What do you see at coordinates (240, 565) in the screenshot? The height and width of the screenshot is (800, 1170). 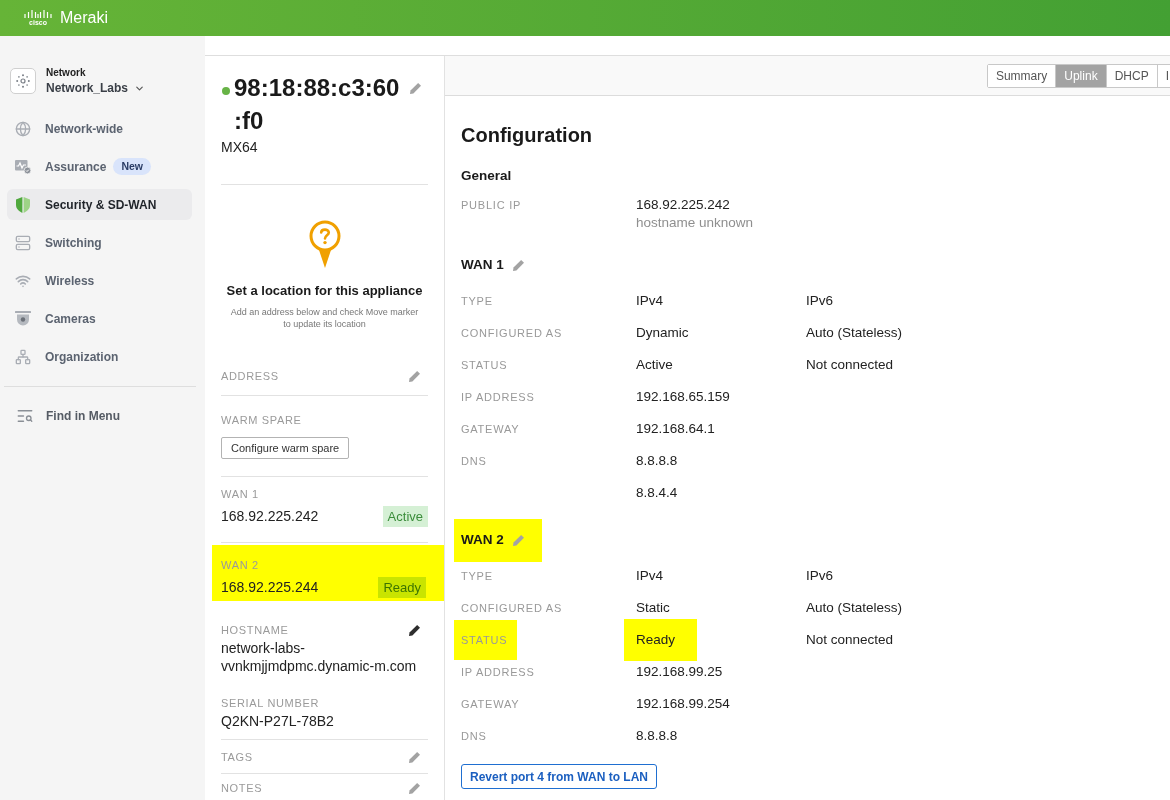 I see `field-label: WAN 2` at bounding box center [240, 565].